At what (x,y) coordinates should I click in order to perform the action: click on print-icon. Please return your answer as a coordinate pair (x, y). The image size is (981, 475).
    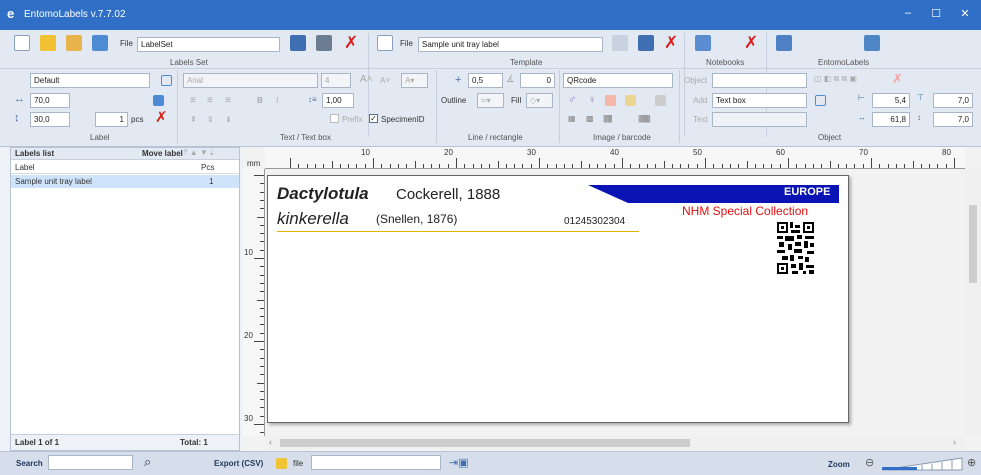
    Looking at the image, I should click on (324, 43).